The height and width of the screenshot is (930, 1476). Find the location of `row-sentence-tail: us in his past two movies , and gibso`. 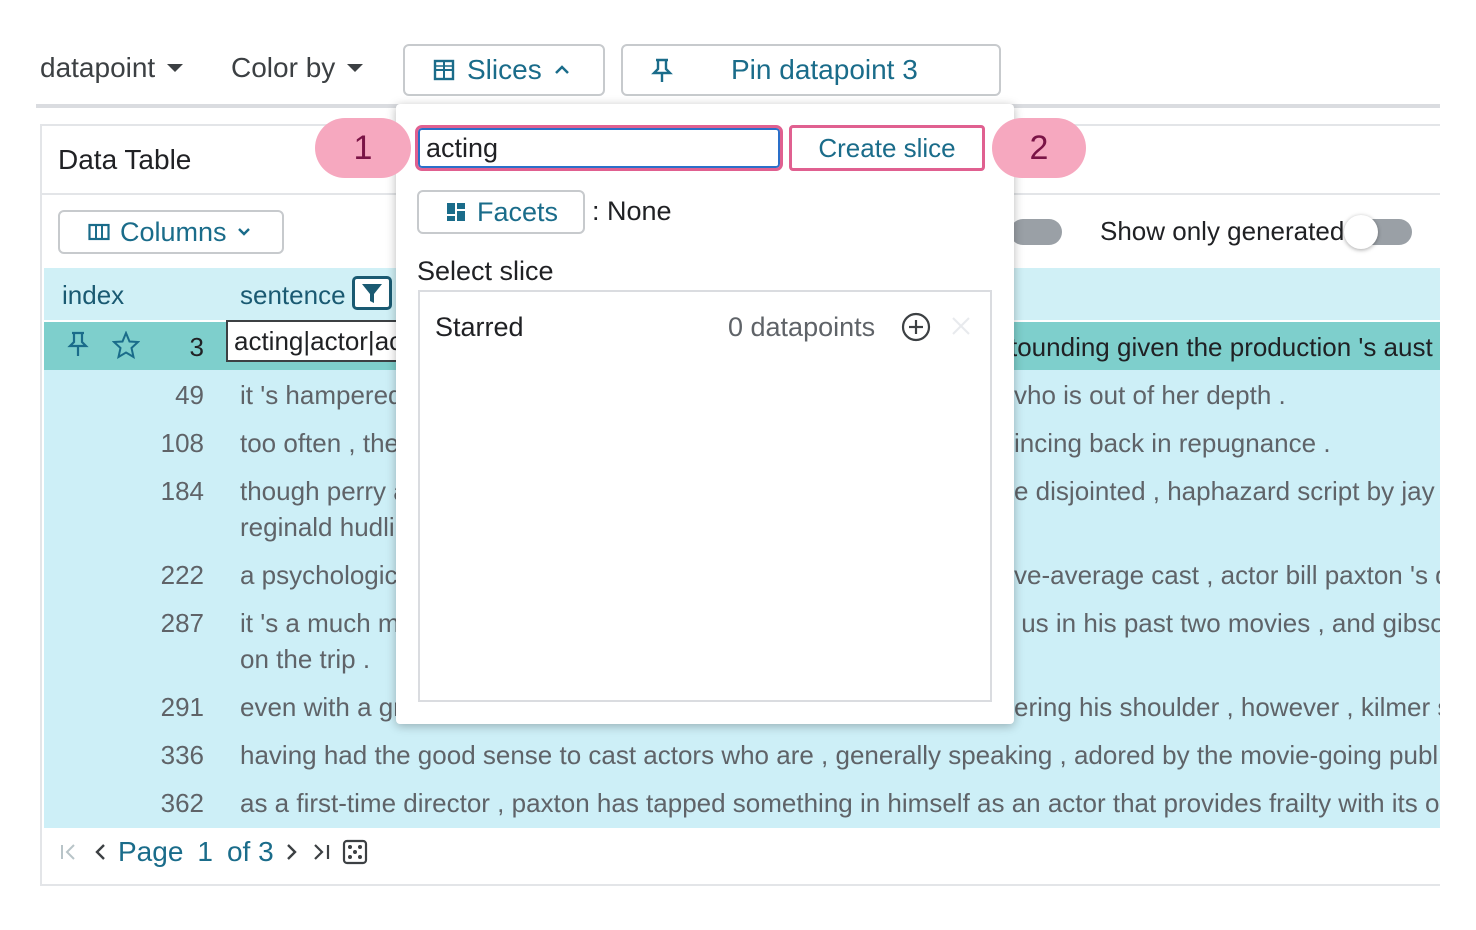

row-sentence-tail: us in his past two movies , and gibso is located at coordinates (1227, 623).